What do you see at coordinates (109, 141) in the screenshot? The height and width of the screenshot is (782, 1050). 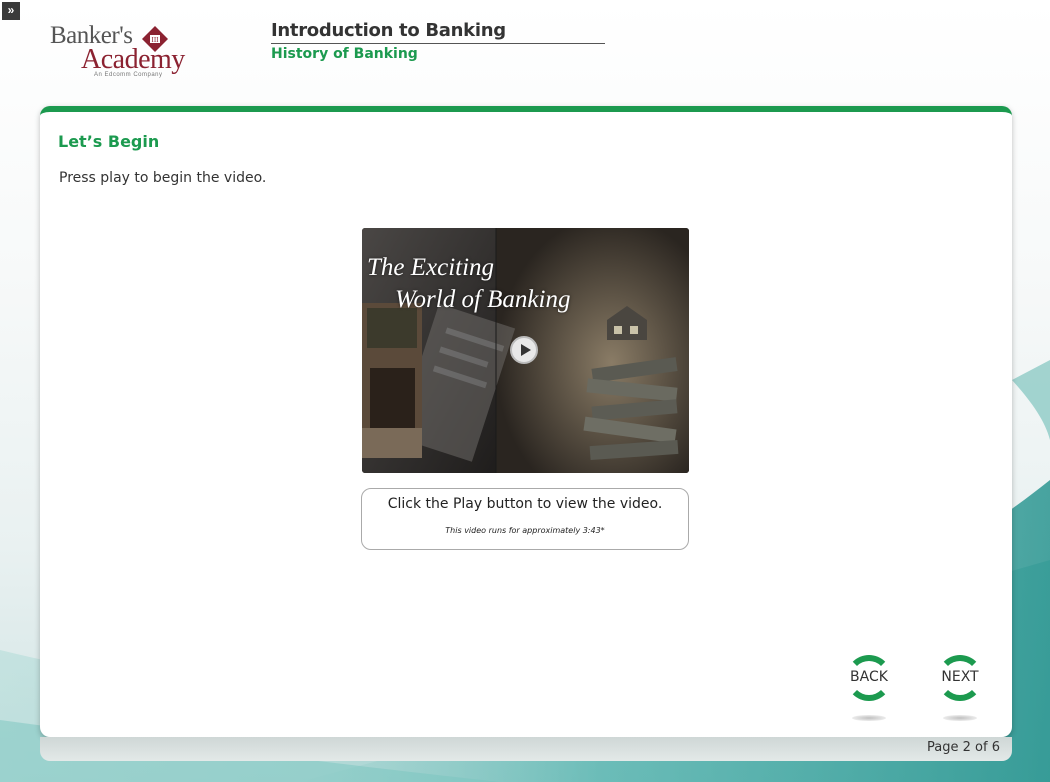 I see `section-heading: Let’s Begin` at bounding box center [109, 141].